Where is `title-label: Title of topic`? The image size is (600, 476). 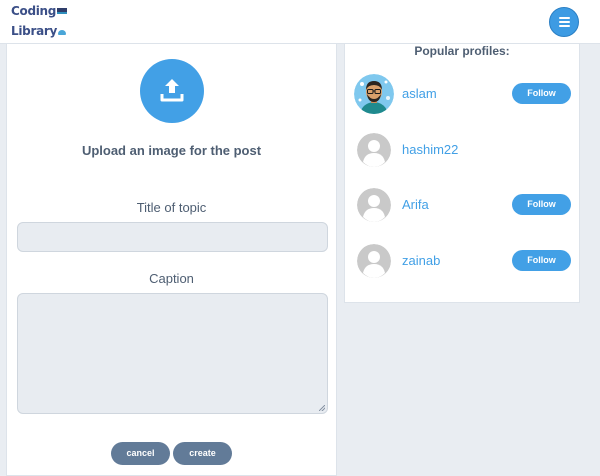
title-label: Title of topic is located at coordinates (171, 207).